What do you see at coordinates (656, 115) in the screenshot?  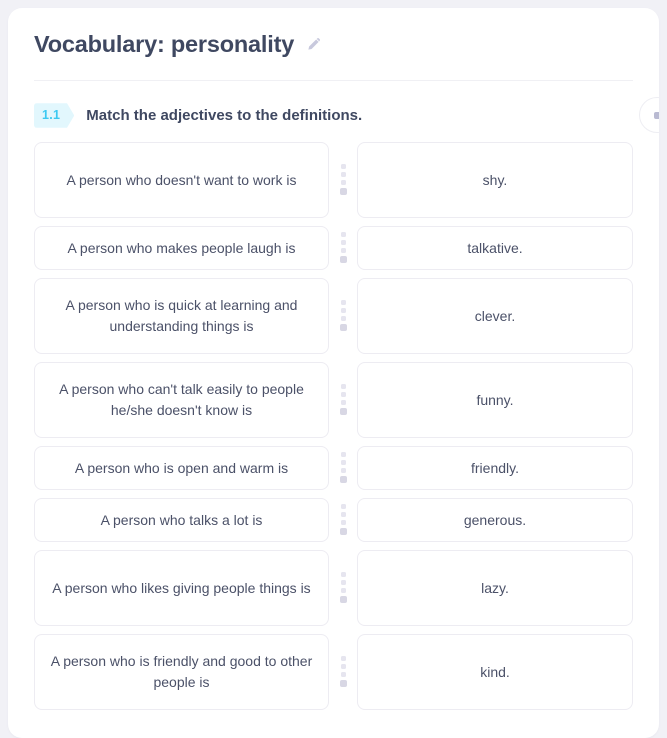 I see `more-options-dot` at bounding box center [656, 115].